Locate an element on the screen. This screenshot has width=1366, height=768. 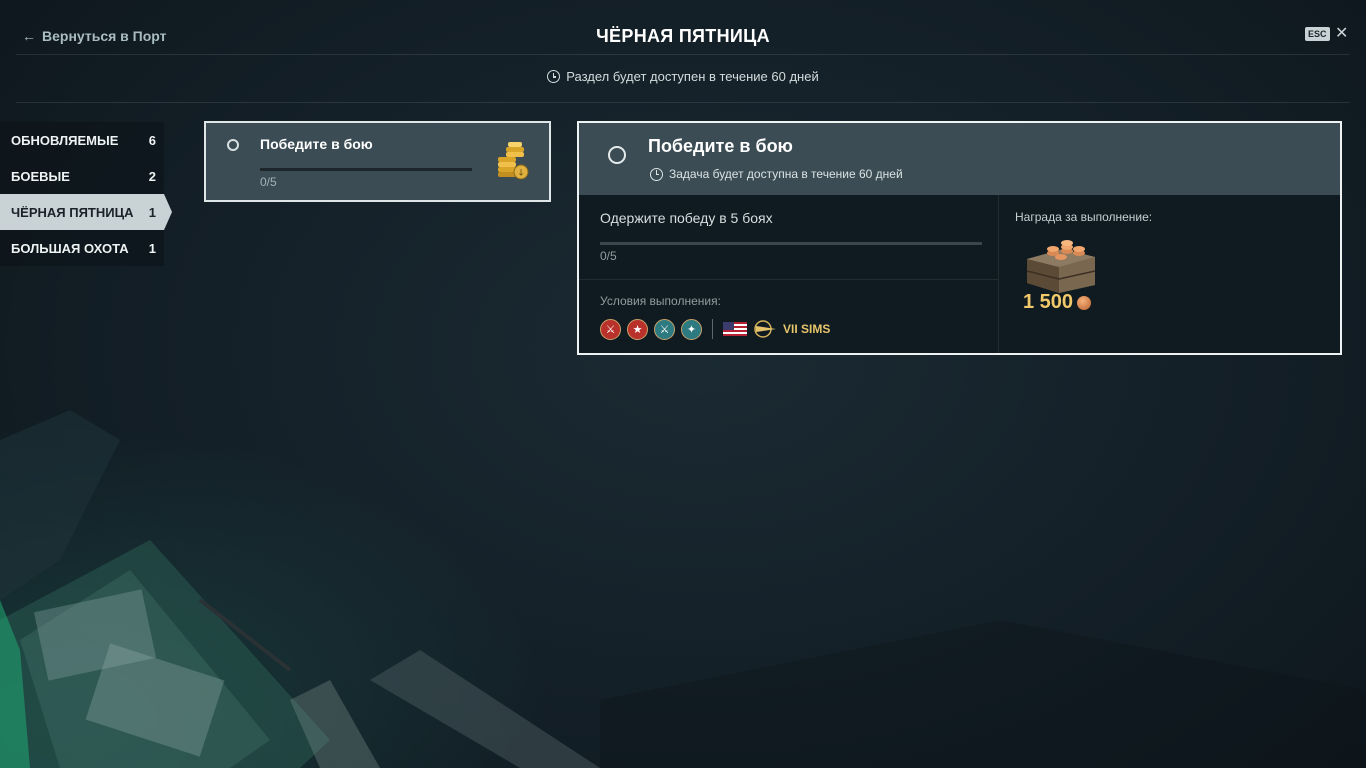
section-availability-text: Раздел будет доступен в течение 60 дней is located at coordinates (692, 76).